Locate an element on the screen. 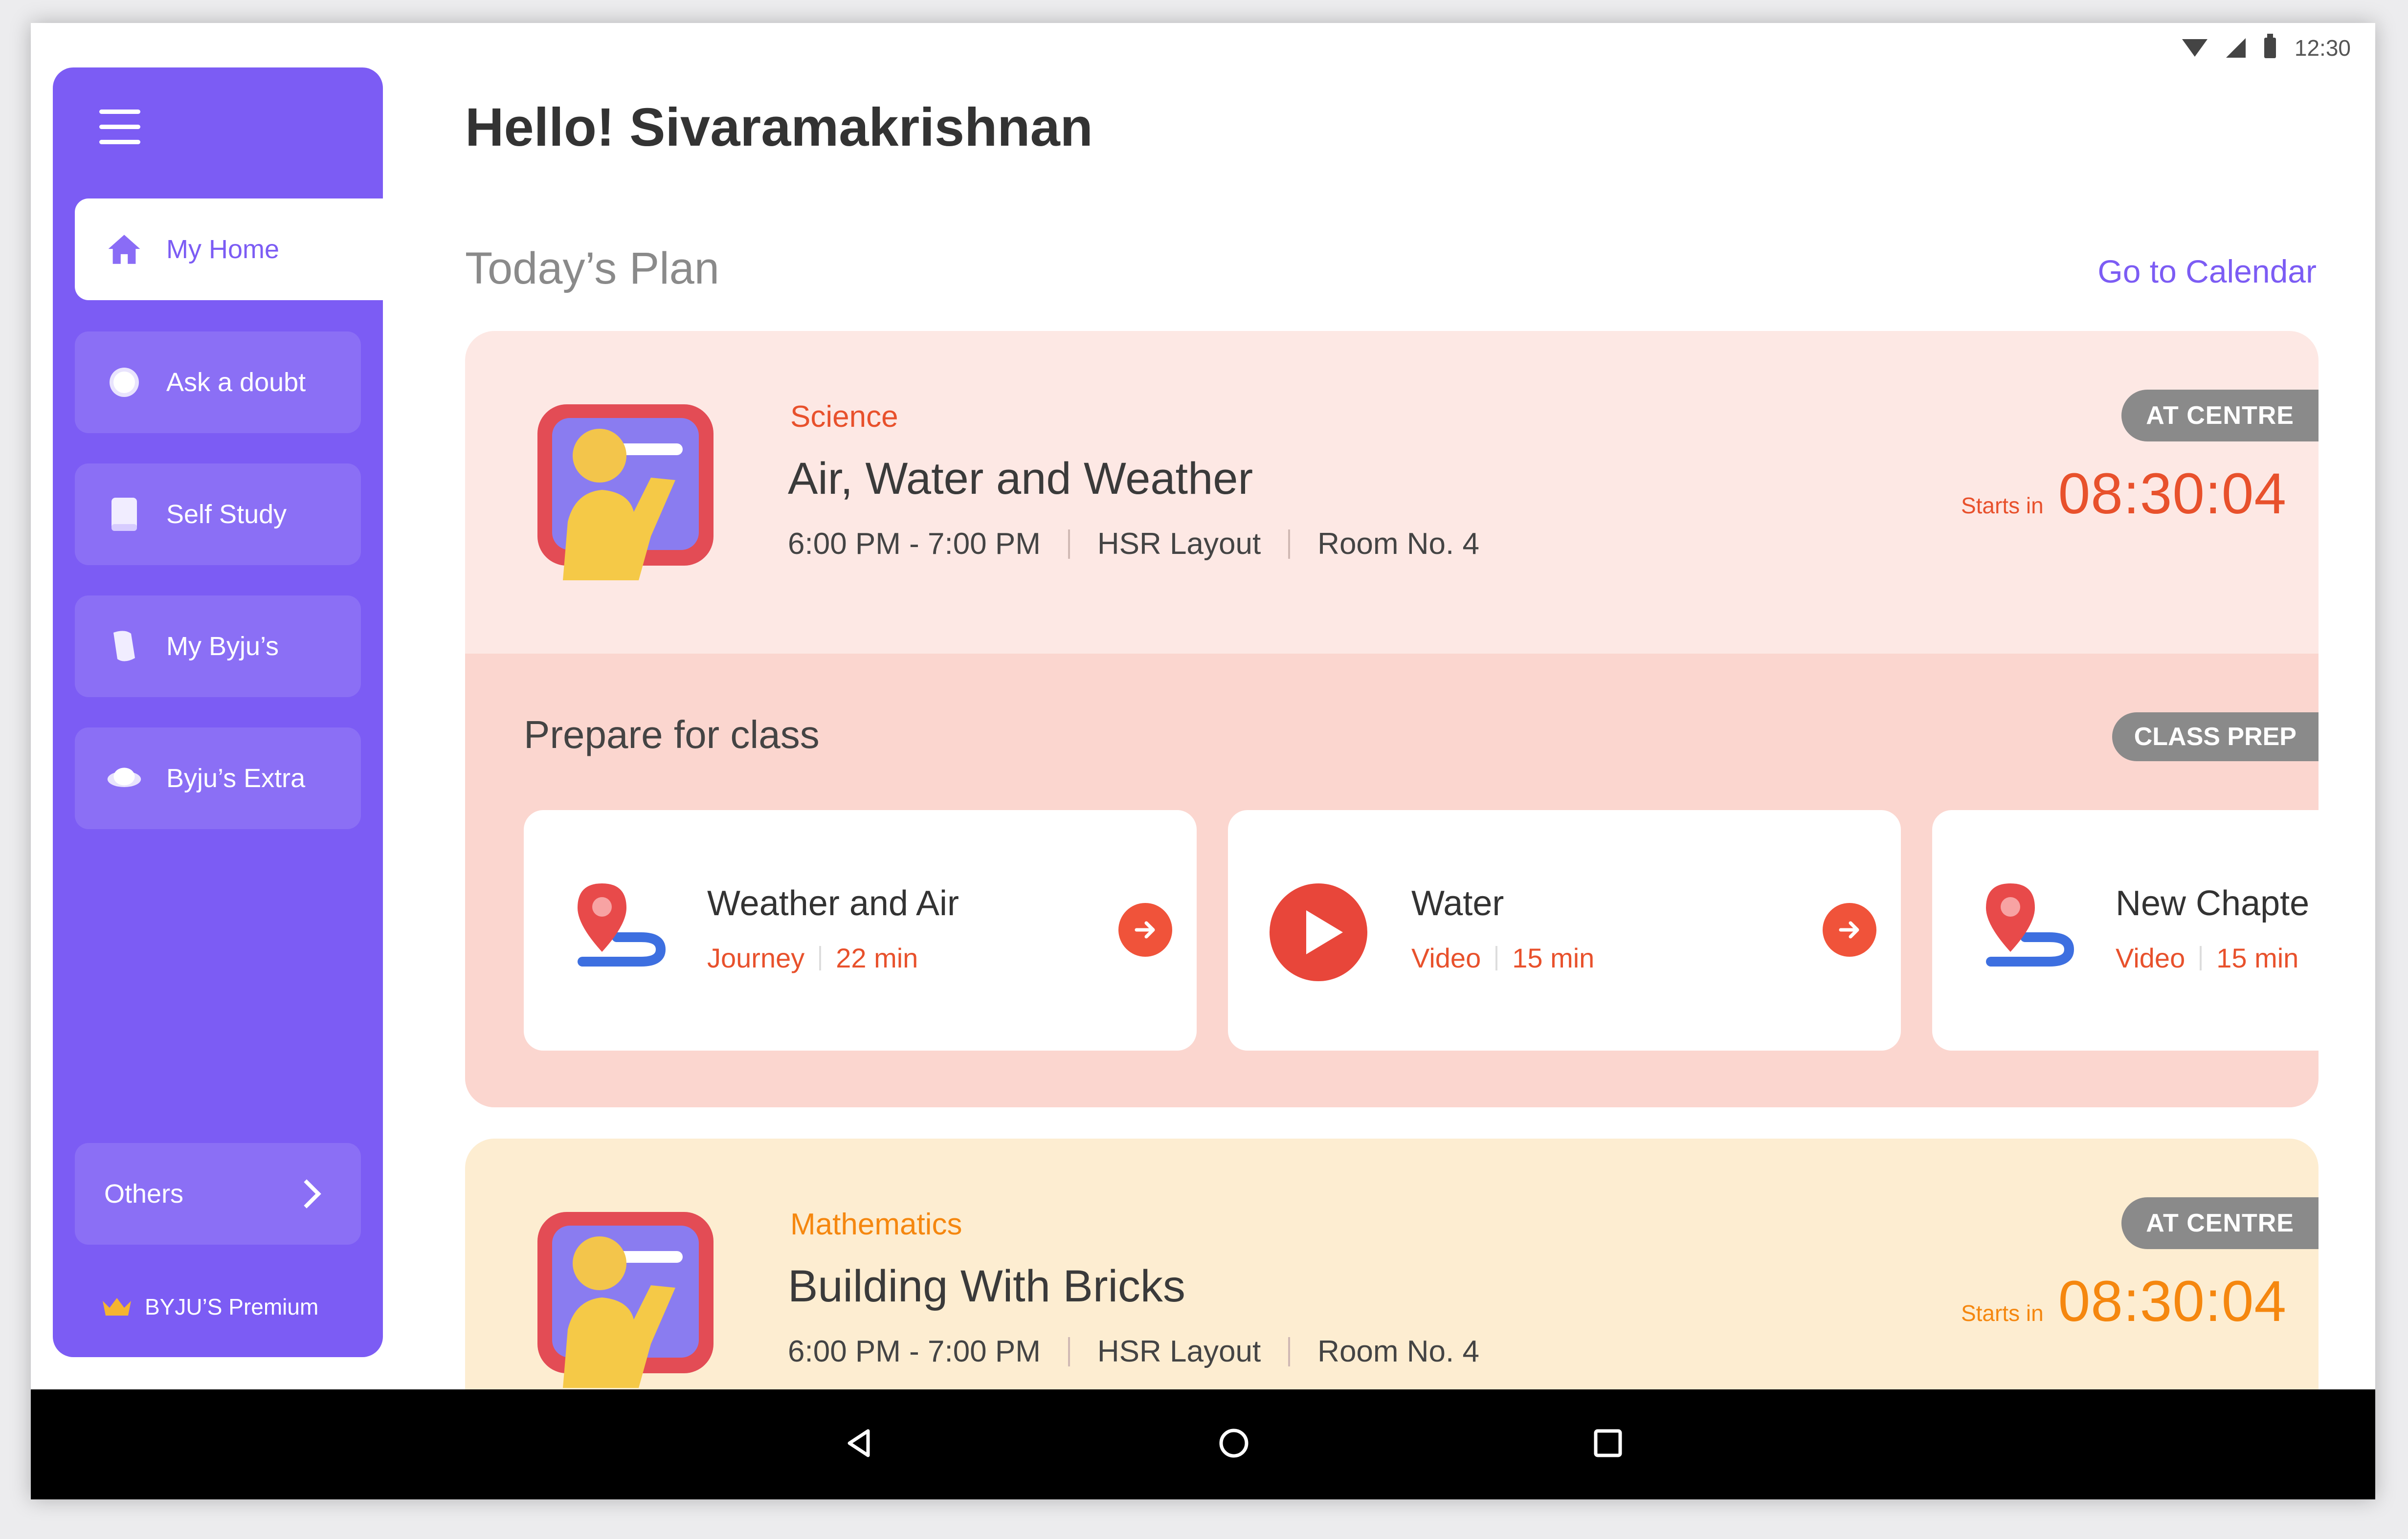  home-nav-icon is located at coordinates (1234, 1443).